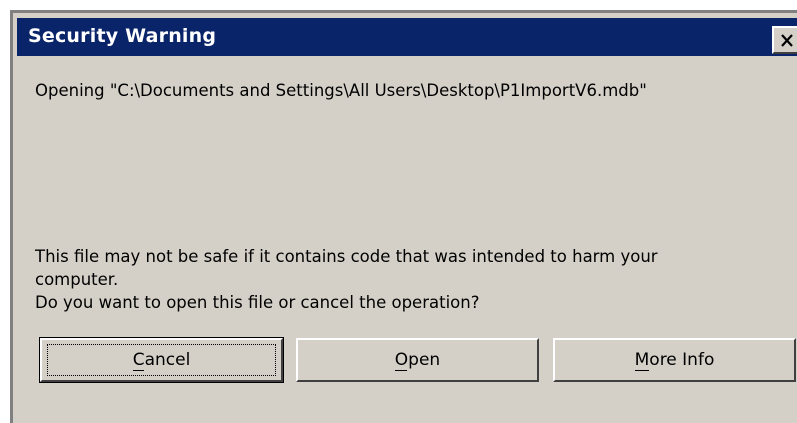  Describe the element at coordinates (77, 279) in the screenshot. I see `warning-text-line-2: computer.` at that location.